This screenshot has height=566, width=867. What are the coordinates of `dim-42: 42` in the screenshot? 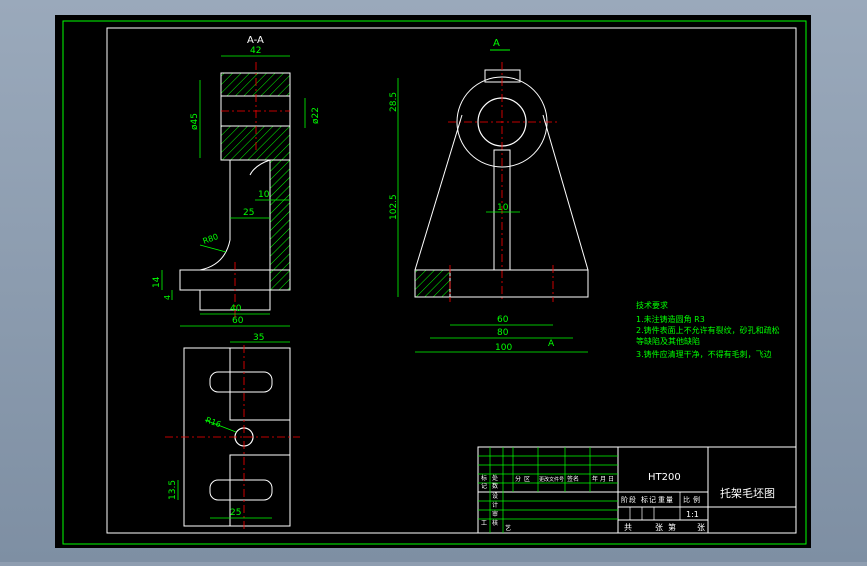 It's located at (255, 51).